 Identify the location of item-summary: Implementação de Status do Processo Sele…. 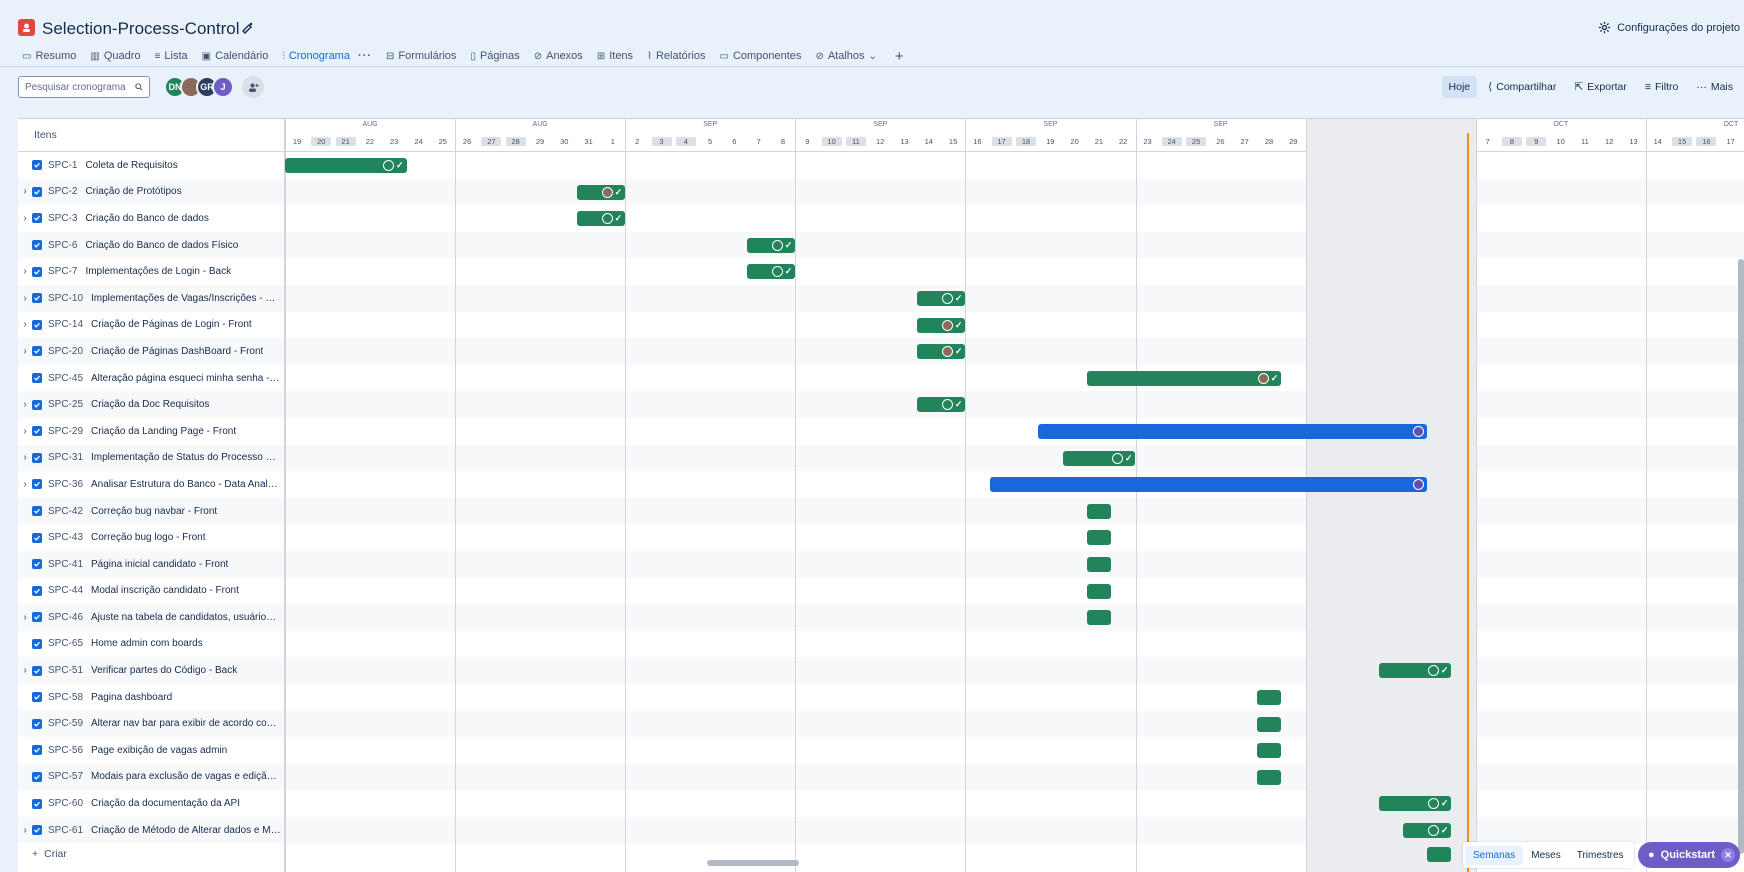
(186, 457).